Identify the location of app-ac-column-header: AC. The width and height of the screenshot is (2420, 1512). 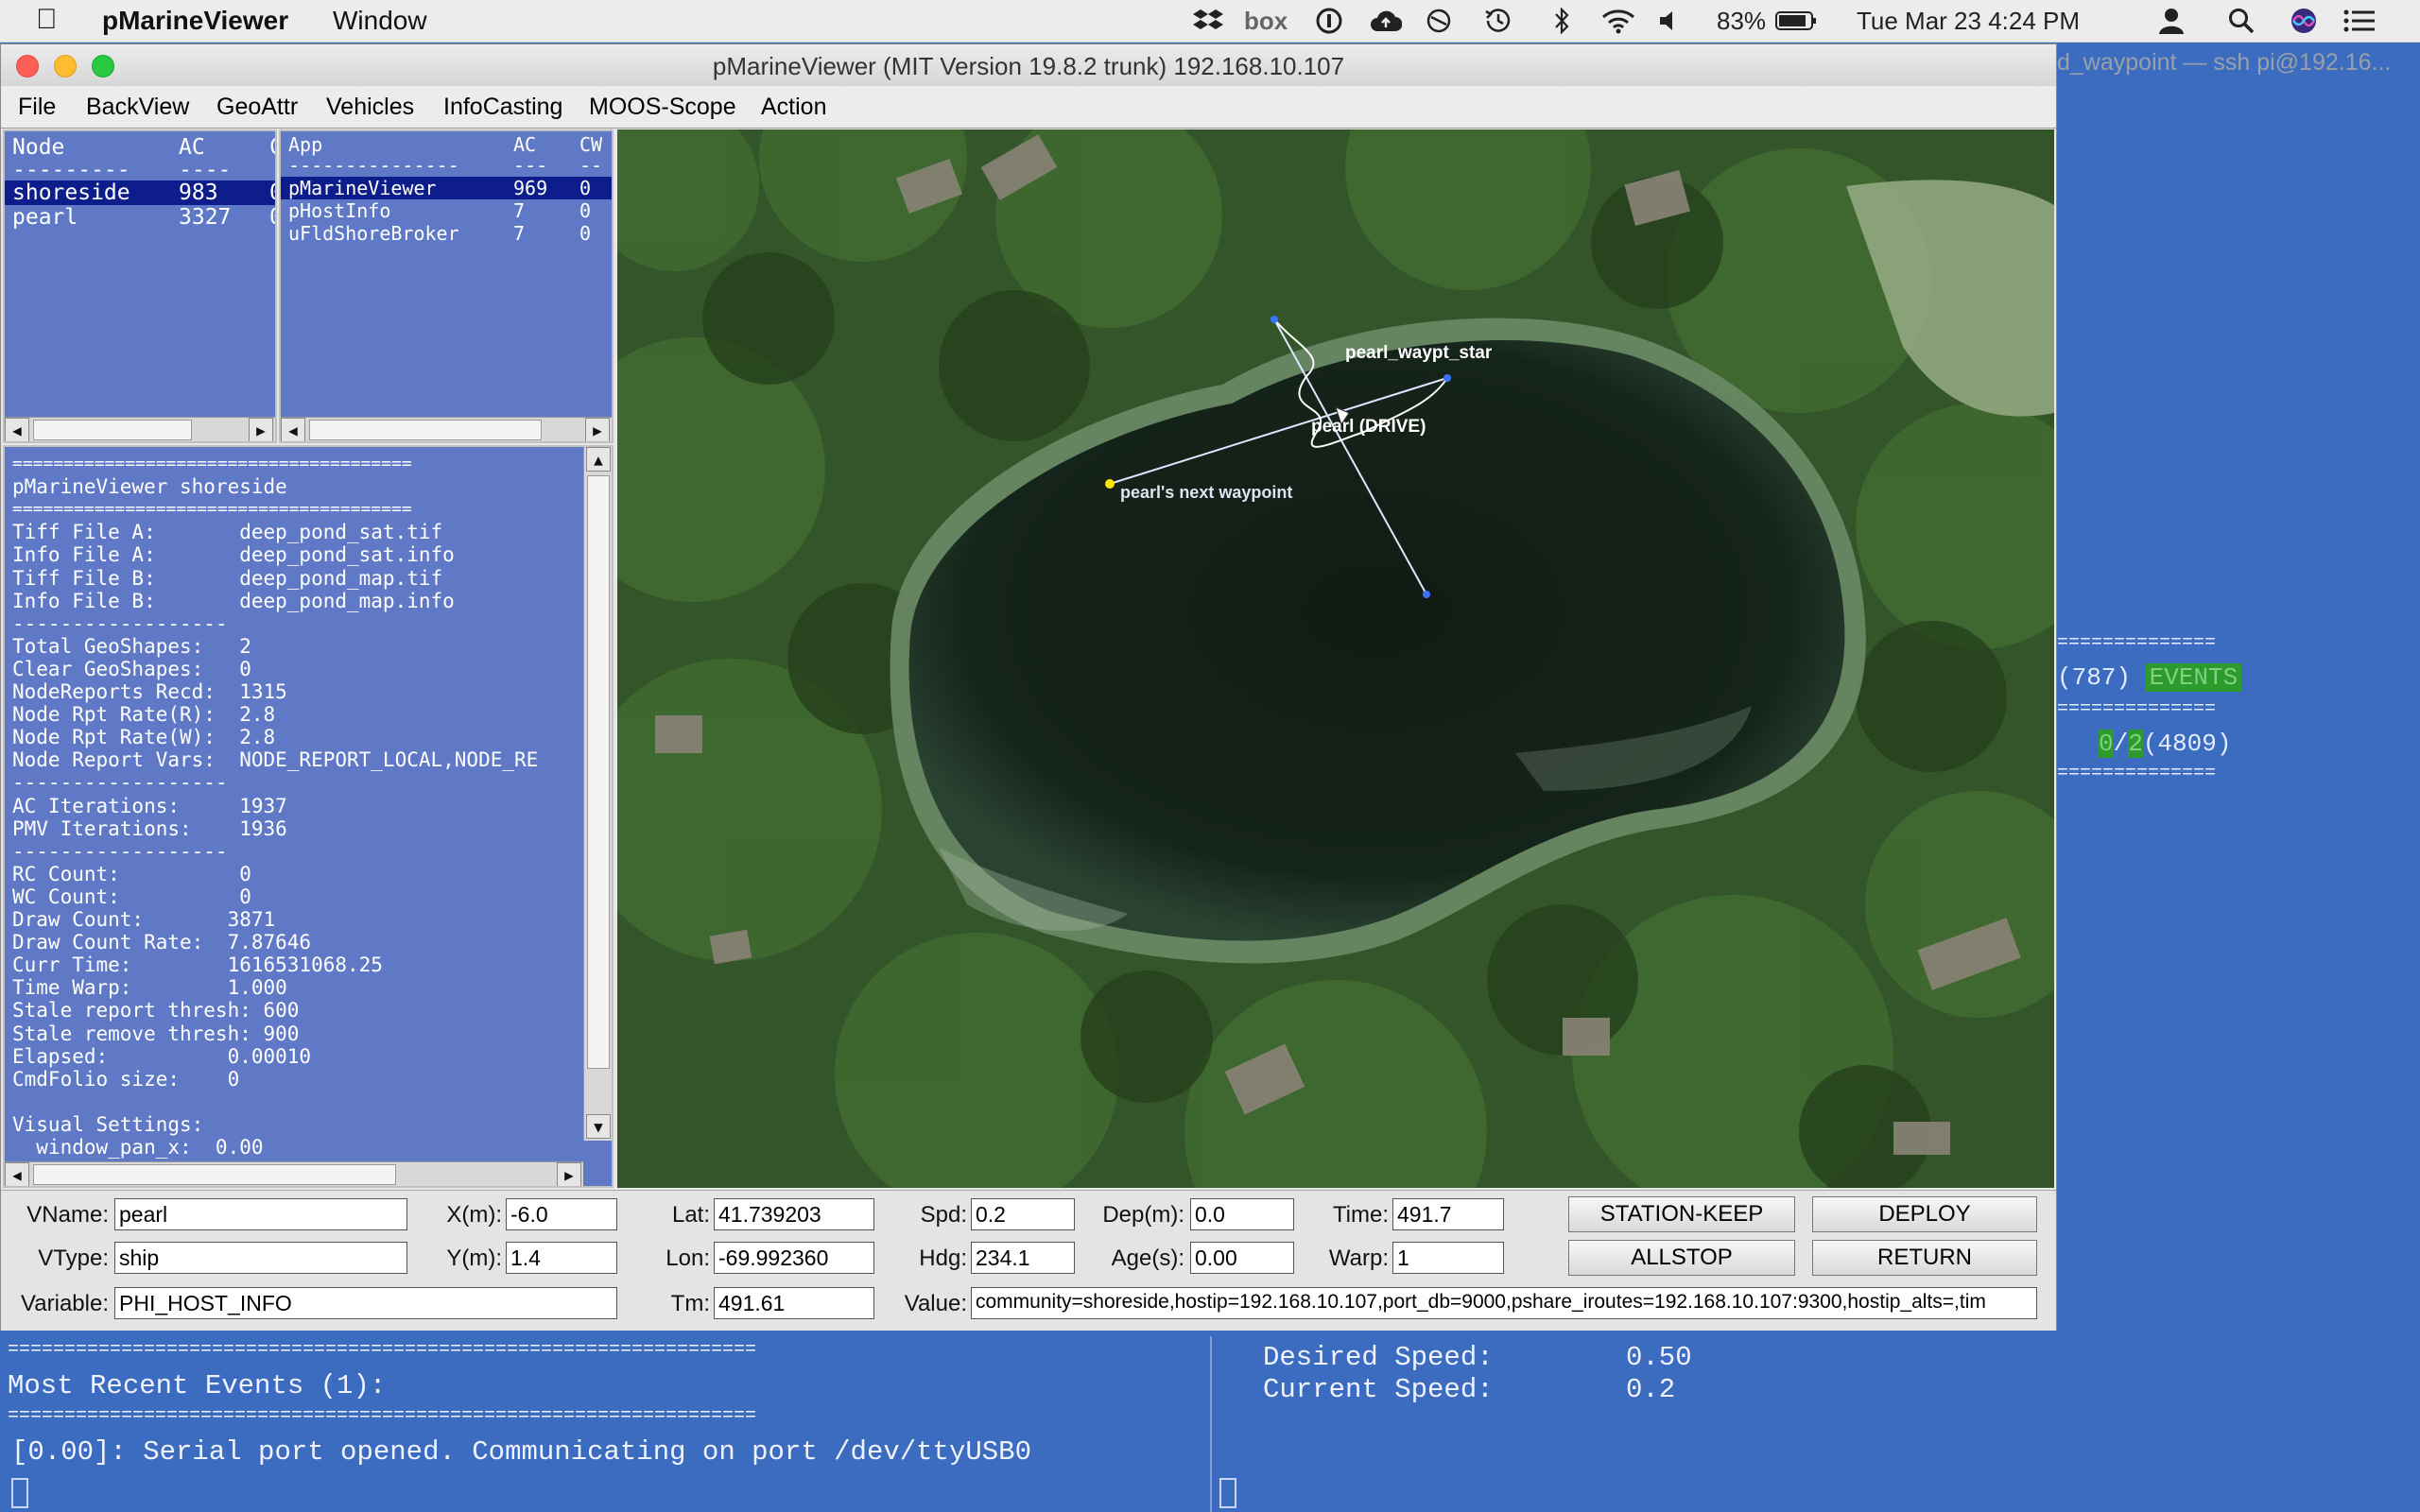
(525, 144).